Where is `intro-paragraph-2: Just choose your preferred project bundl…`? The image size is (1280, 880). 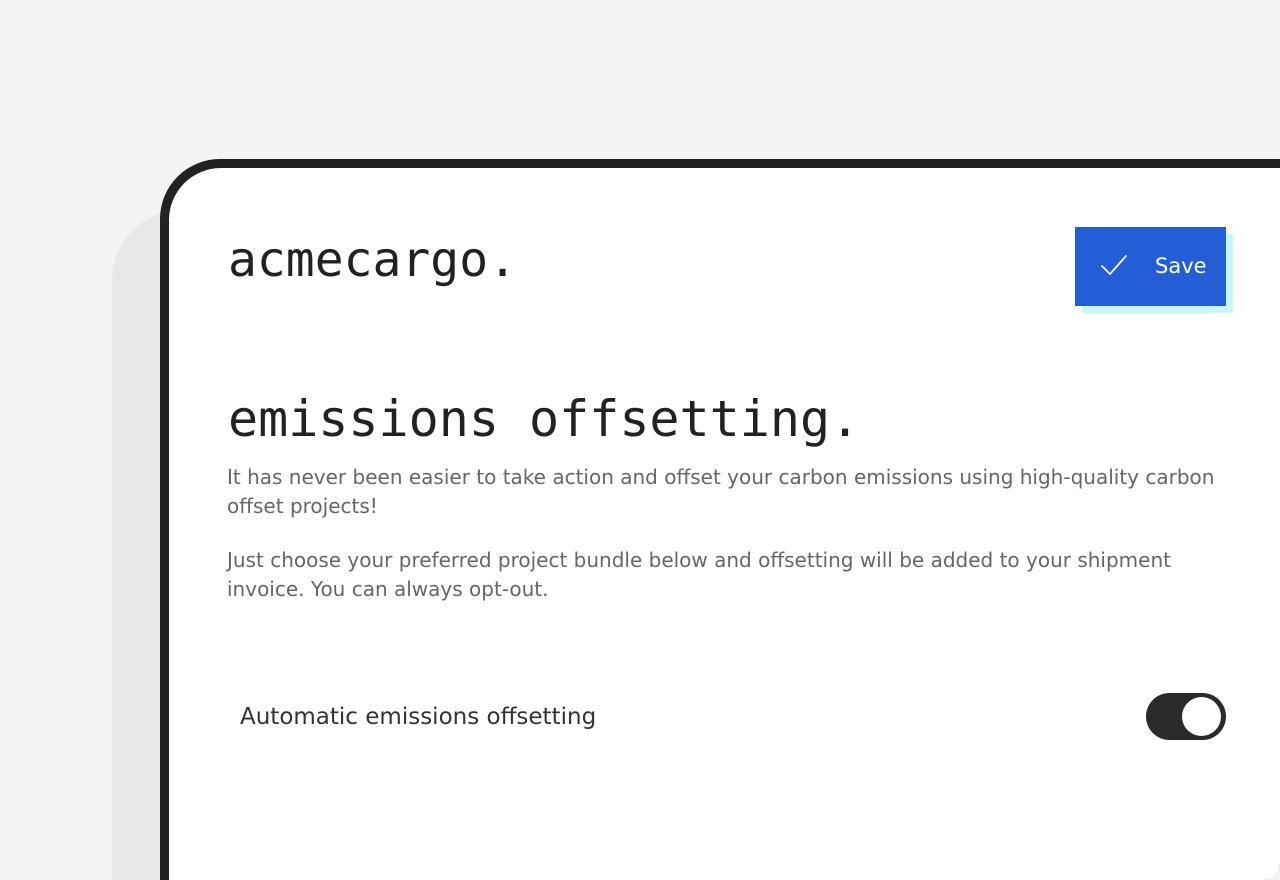
intro-paragraph-2: Just choose your preferred project bundl… is located at coordinates (699, 574).